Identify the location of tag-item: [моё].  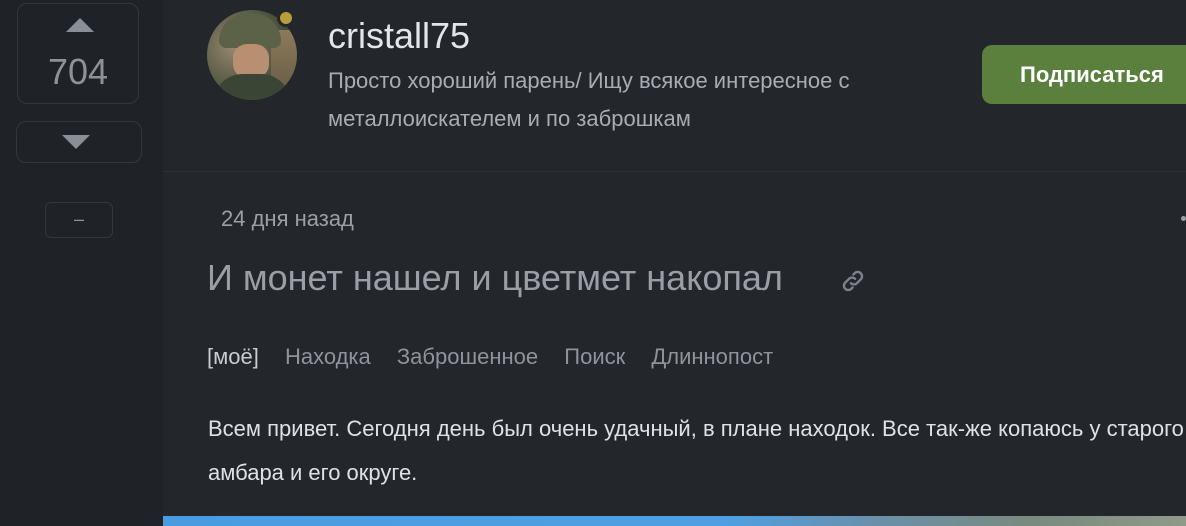
(233, 356).